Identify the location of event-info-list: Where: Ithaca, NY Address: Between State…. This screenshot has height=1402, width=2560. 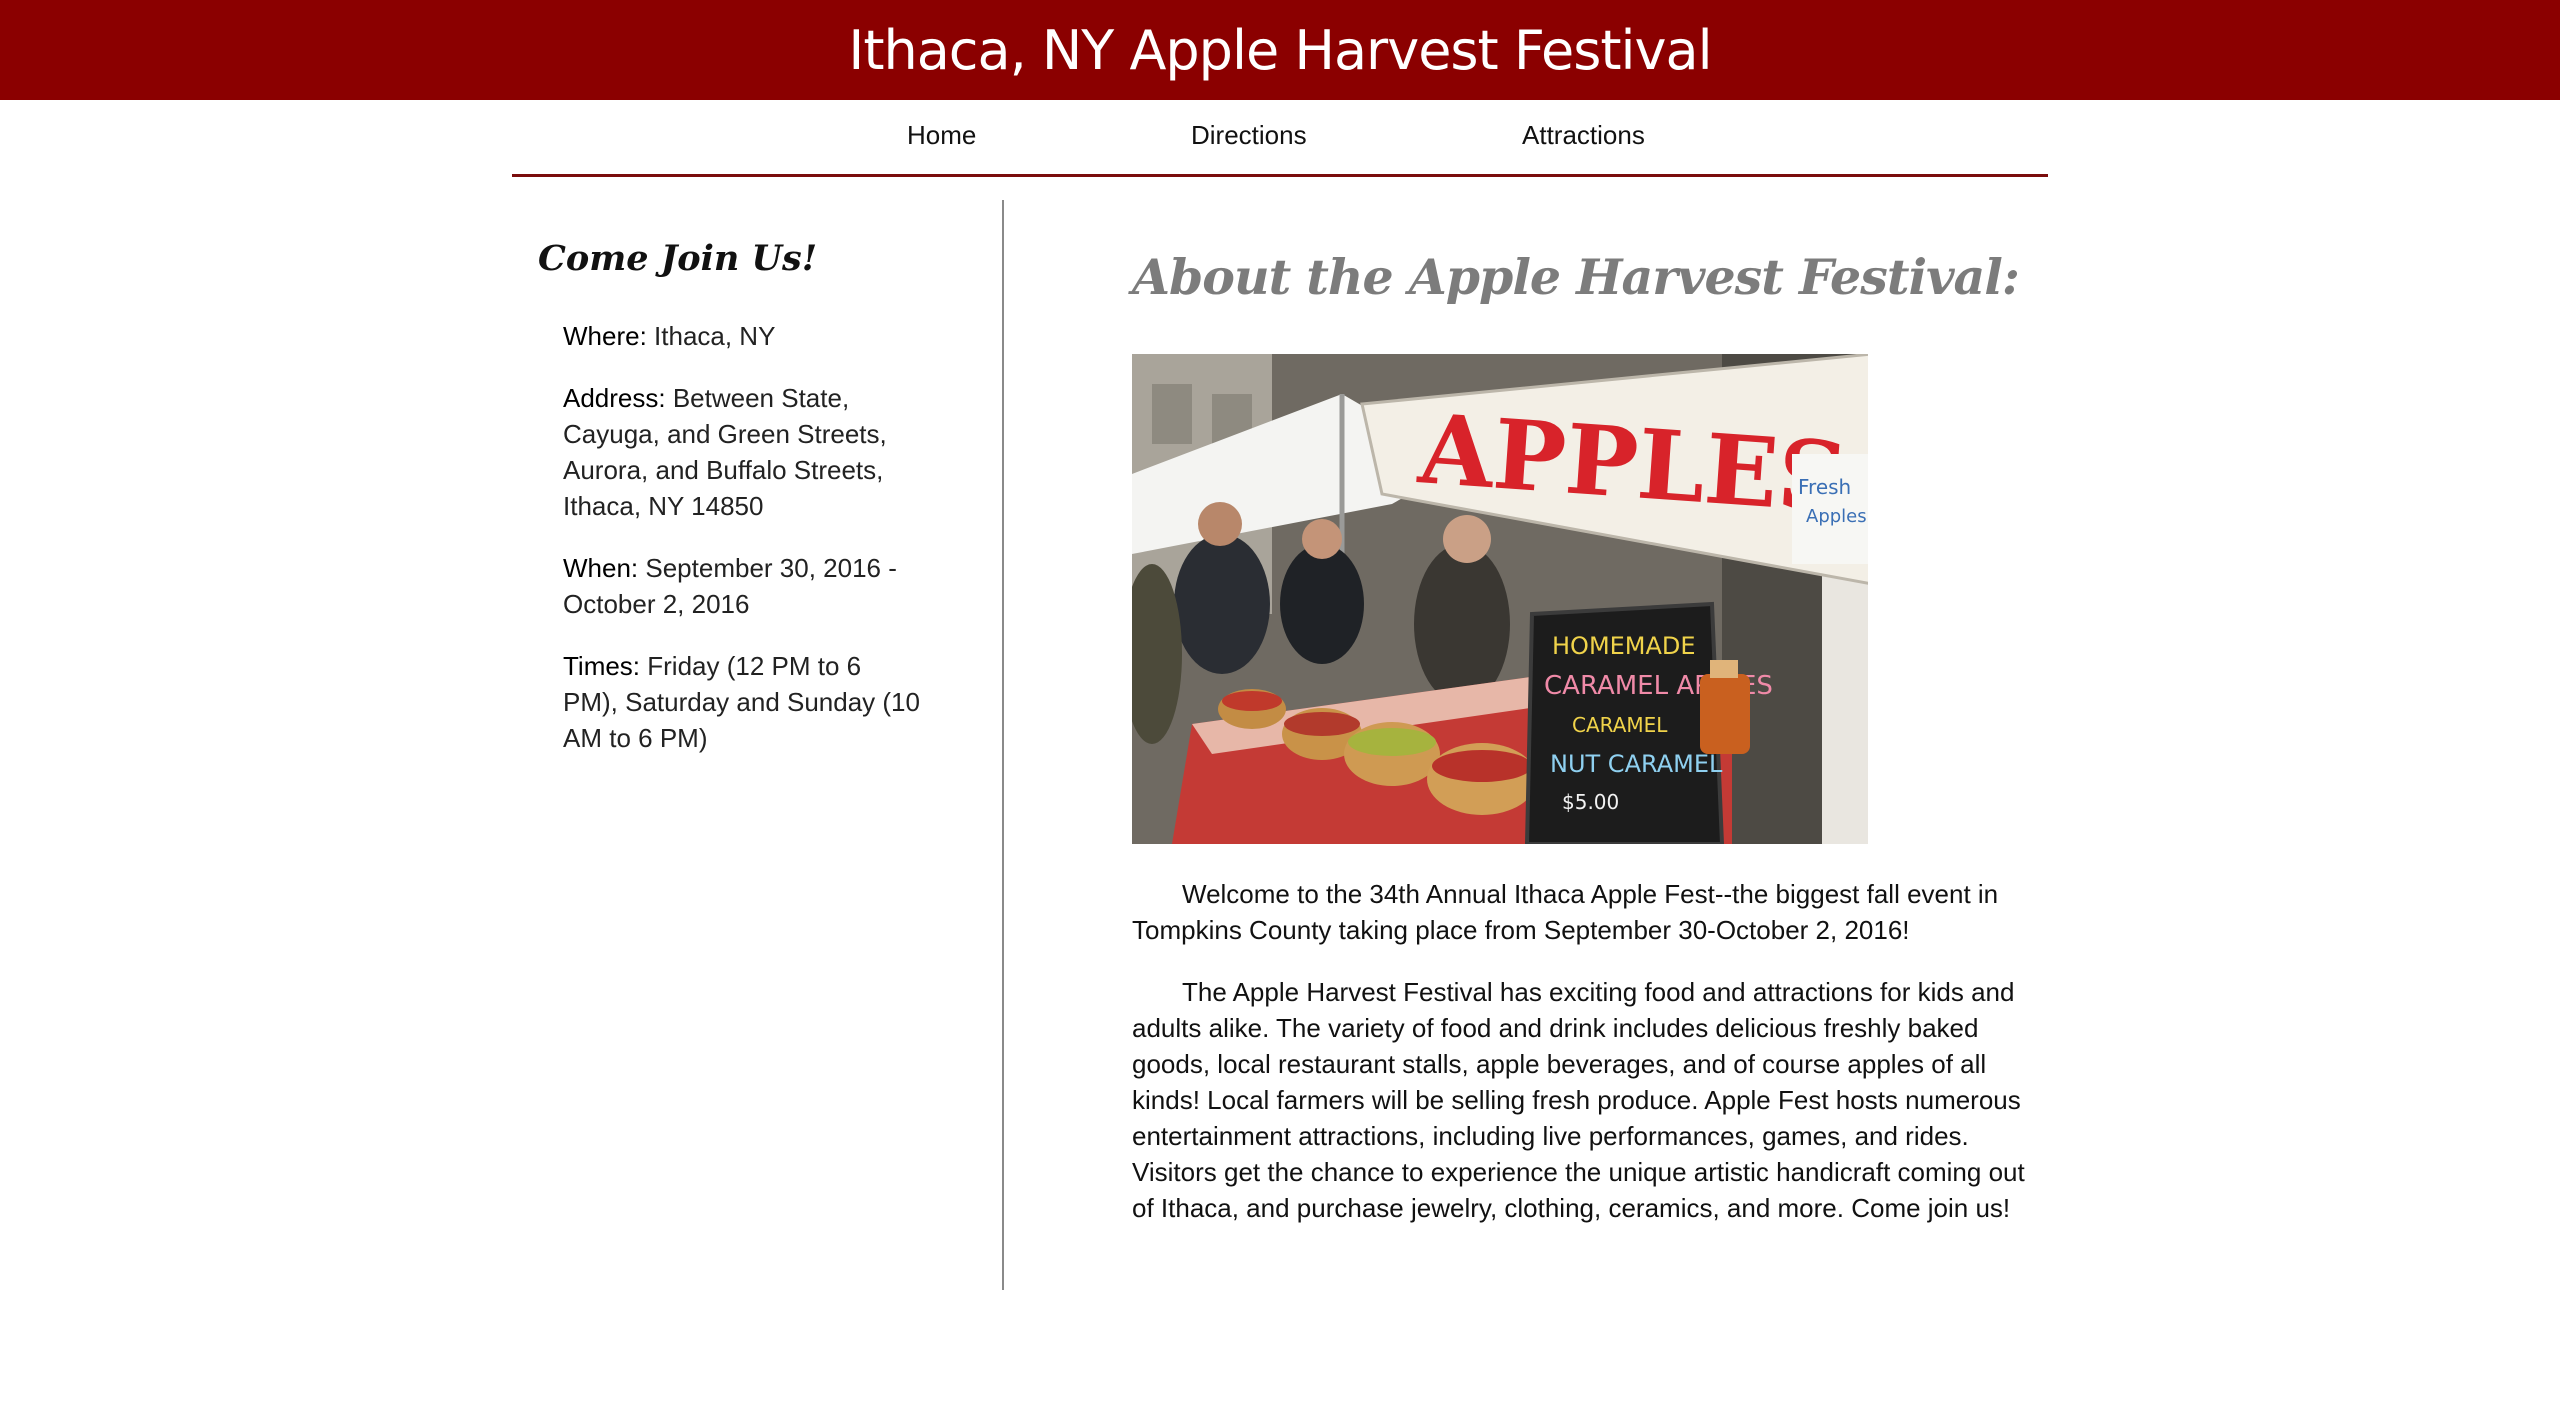
(743, 550).